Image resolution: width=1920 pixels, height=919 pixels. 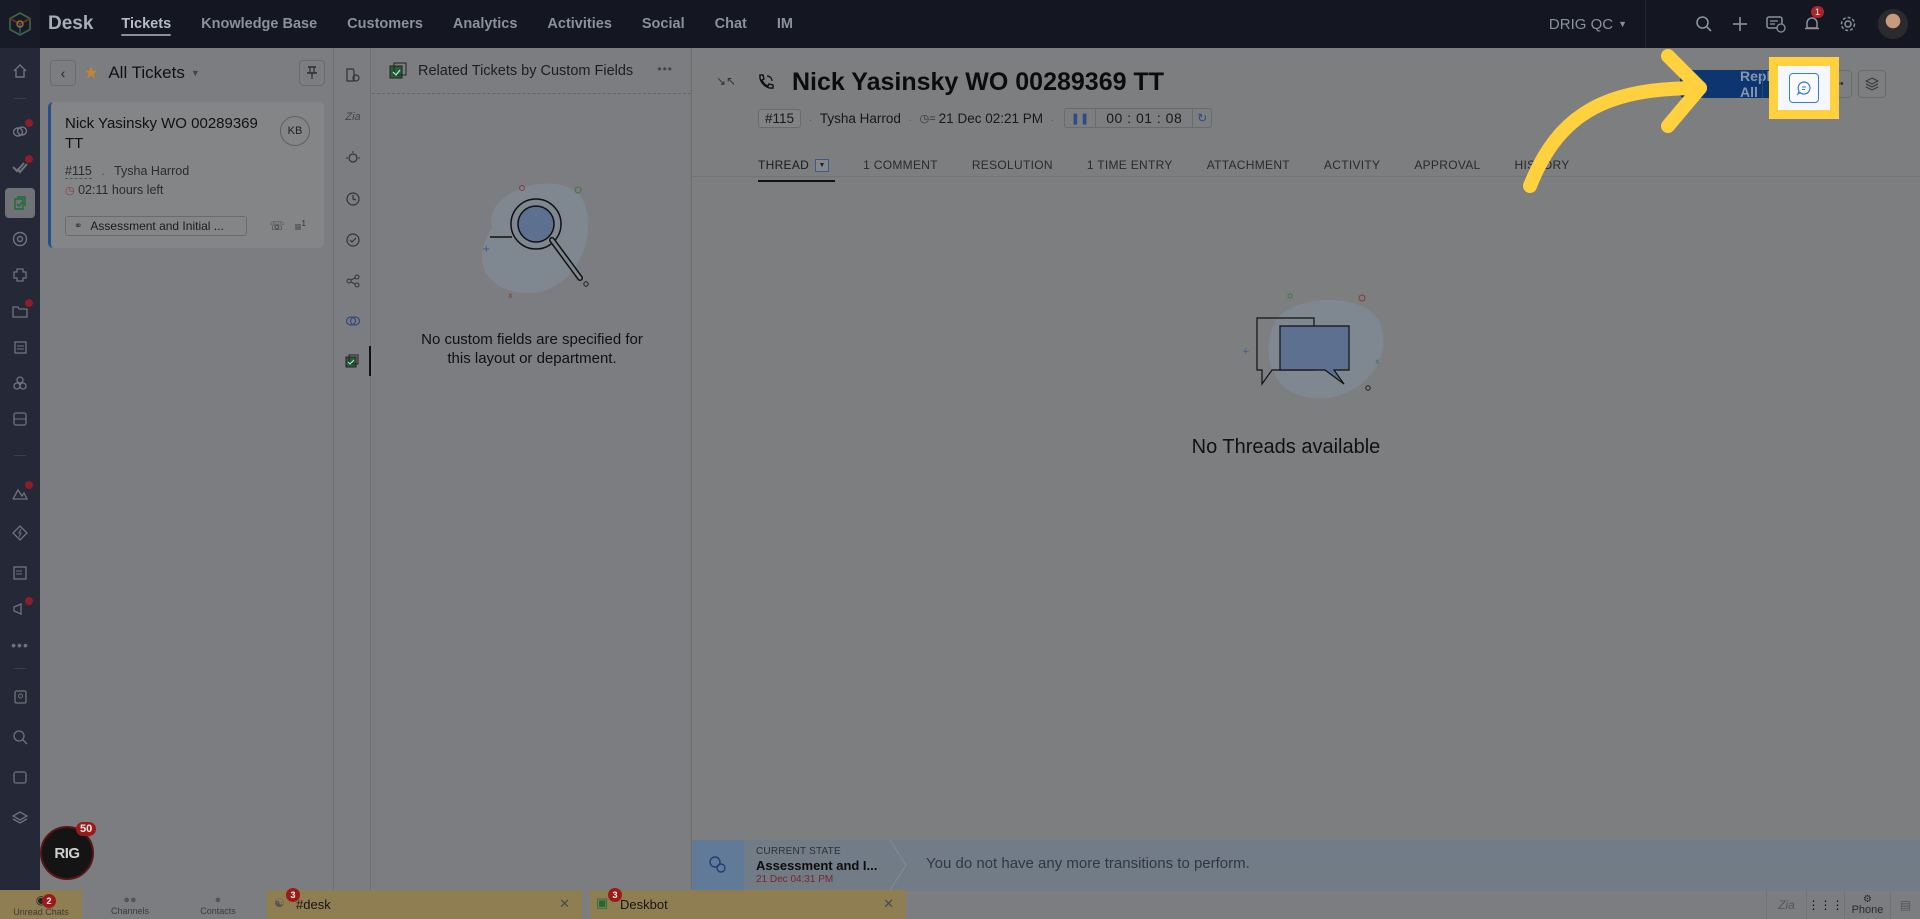 I want to click on rail-contacts-book, so click(x=20, y=697).